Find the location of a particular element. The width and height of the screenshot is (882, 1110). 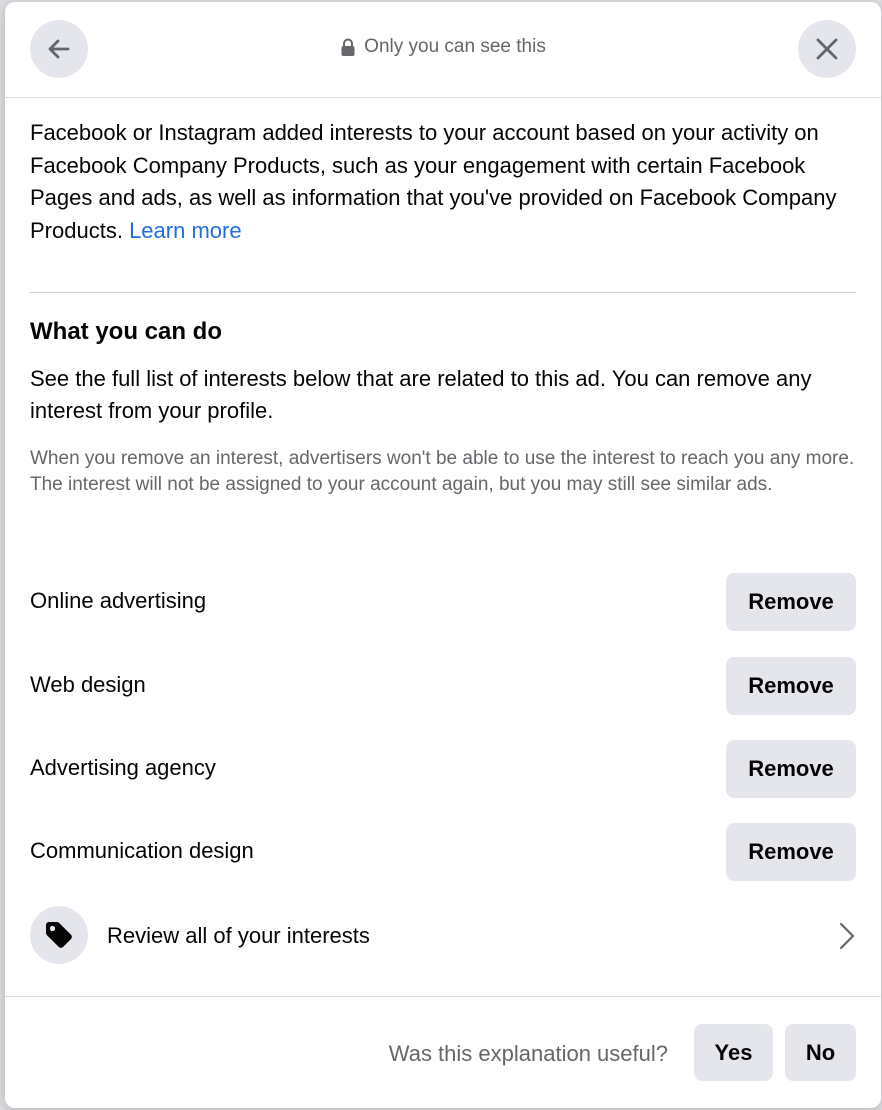

close-icon is located at coordinates (827, 49).